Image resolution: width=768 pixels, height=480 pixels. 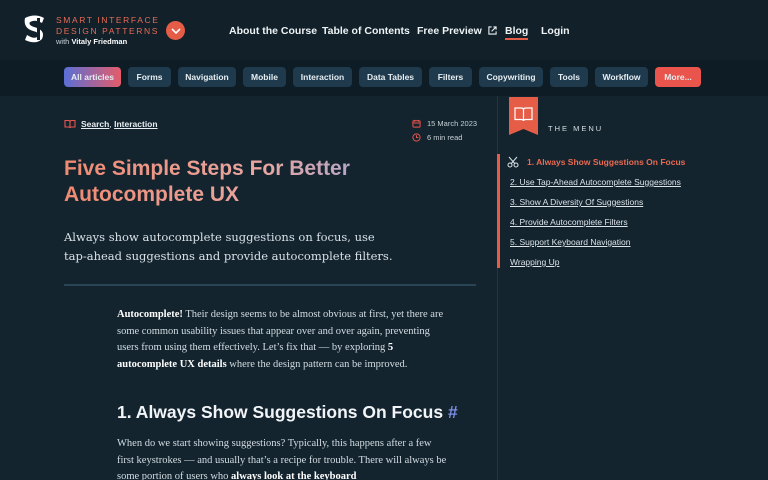 What do you see at coordinates (280, 412) in the screenshot?
I see `section-heading-text: 1. Always Show Suggestions On Focus` at bounding box center [280, 412].